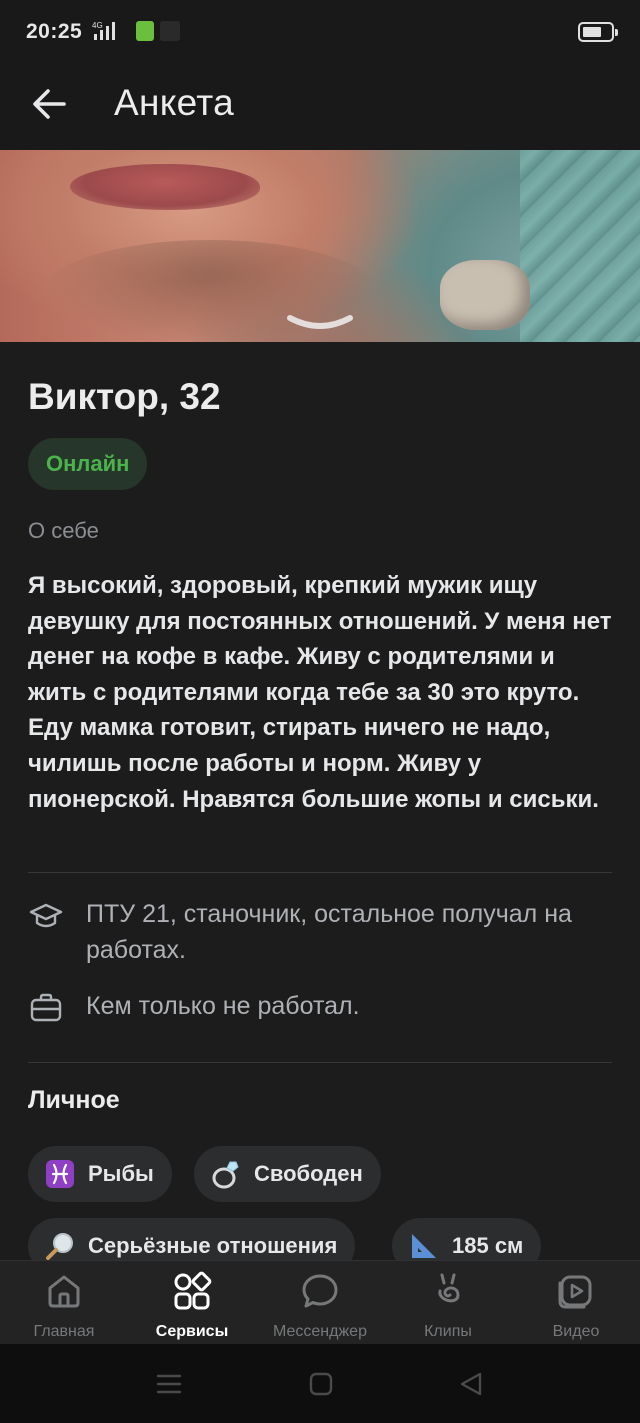  I want to click on back-arrow-icon, so click(50, 104).